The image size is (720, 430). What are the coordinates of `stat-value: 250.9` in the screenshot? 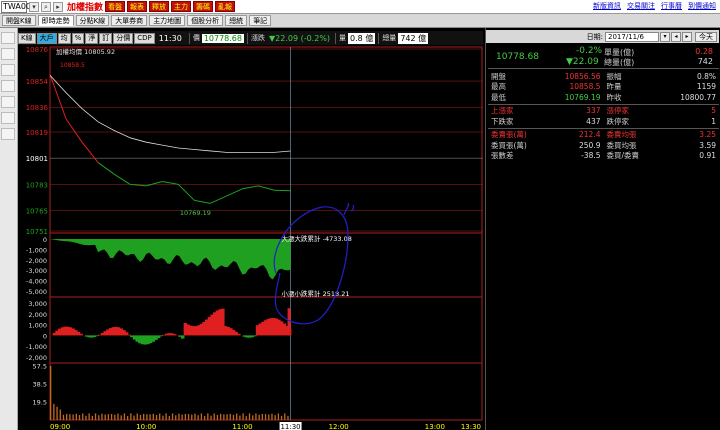 It's located at (590, 145).